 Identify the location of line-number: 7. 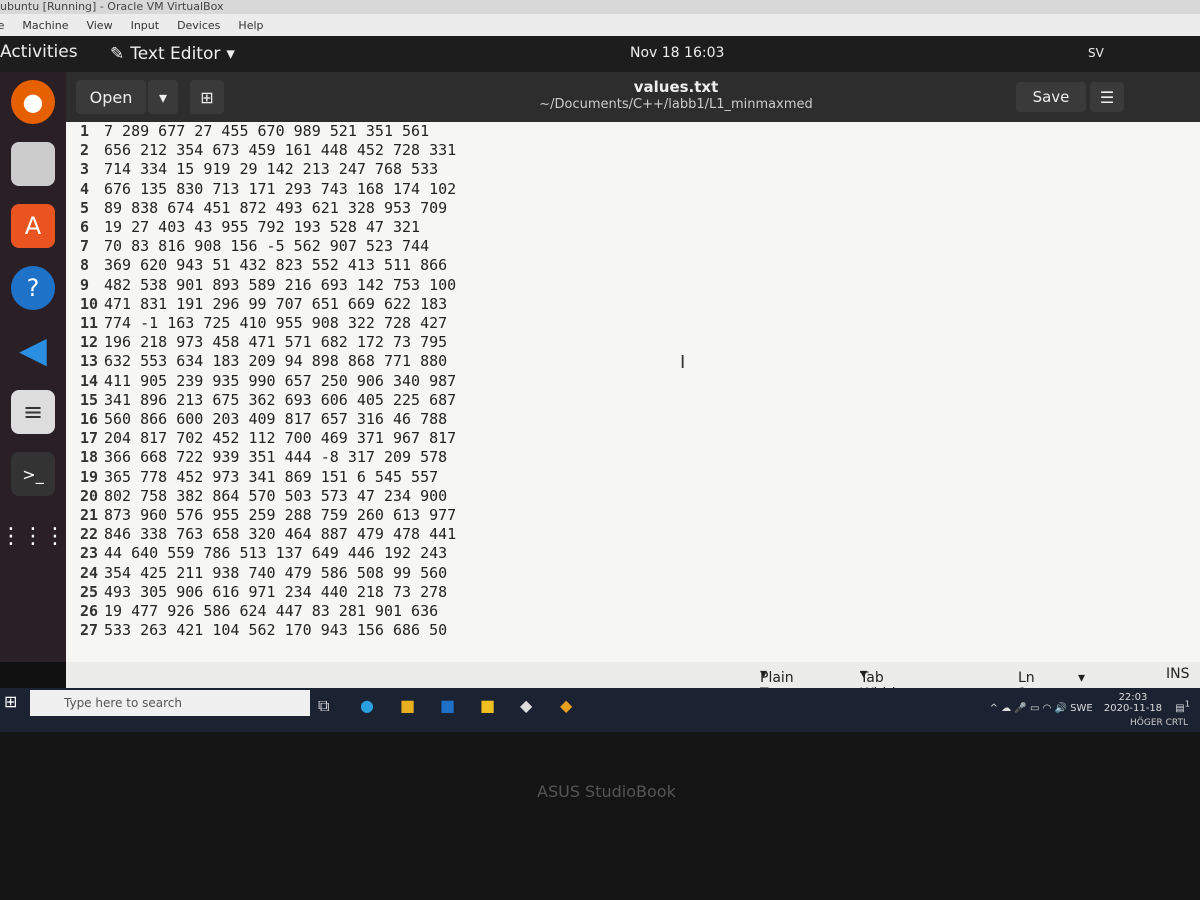
(85, 246).